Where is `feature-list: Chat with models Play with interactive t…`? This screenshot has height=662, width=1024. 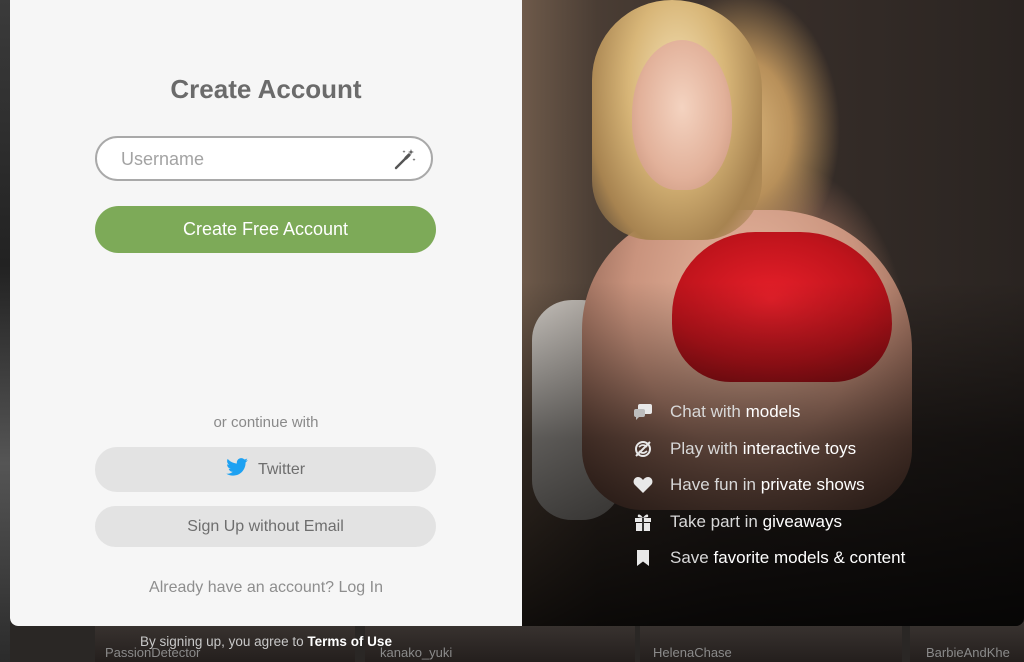
feature-list: Chat with models Play with interactive t… is located at coordinates (768, 485).